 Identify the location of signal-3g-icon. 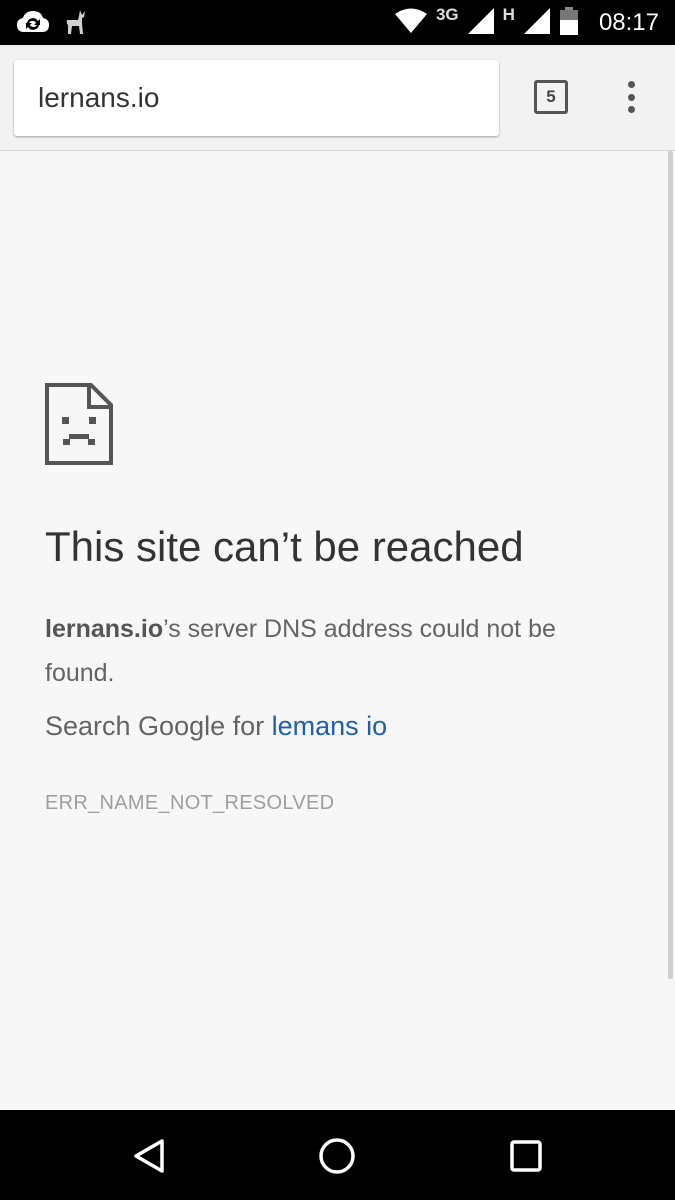
(481, 23).